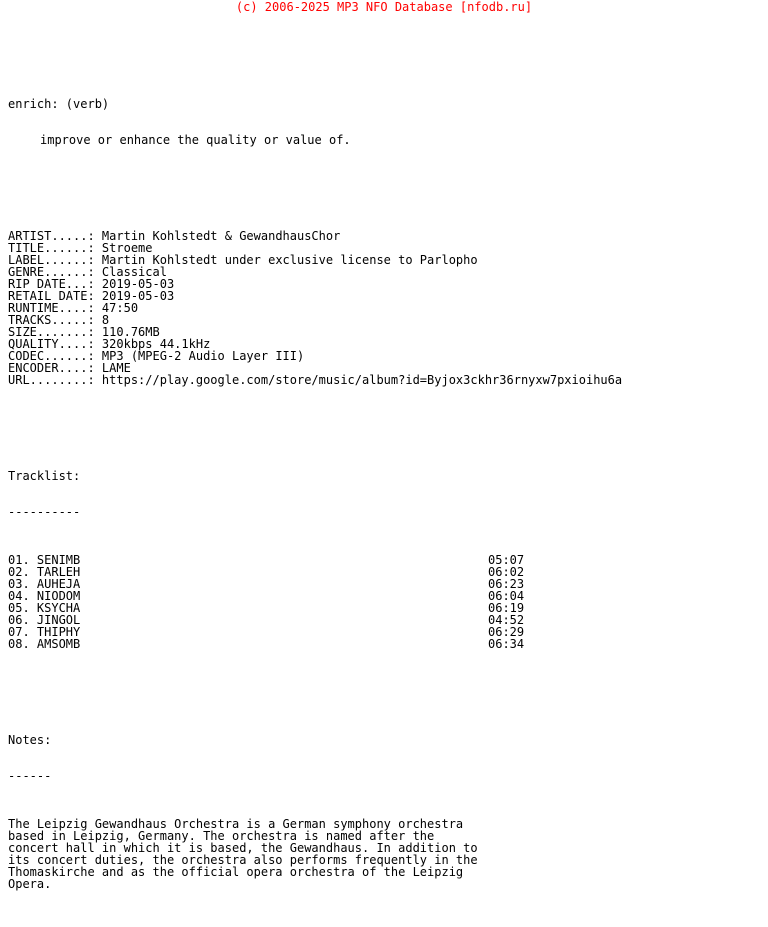 The height and width of the screenshot is (927, 768). What do you see at coordinates (30, 776) in the screenshot?
I see `notes-heading-rule: ------` at bounding box center [30, 776].